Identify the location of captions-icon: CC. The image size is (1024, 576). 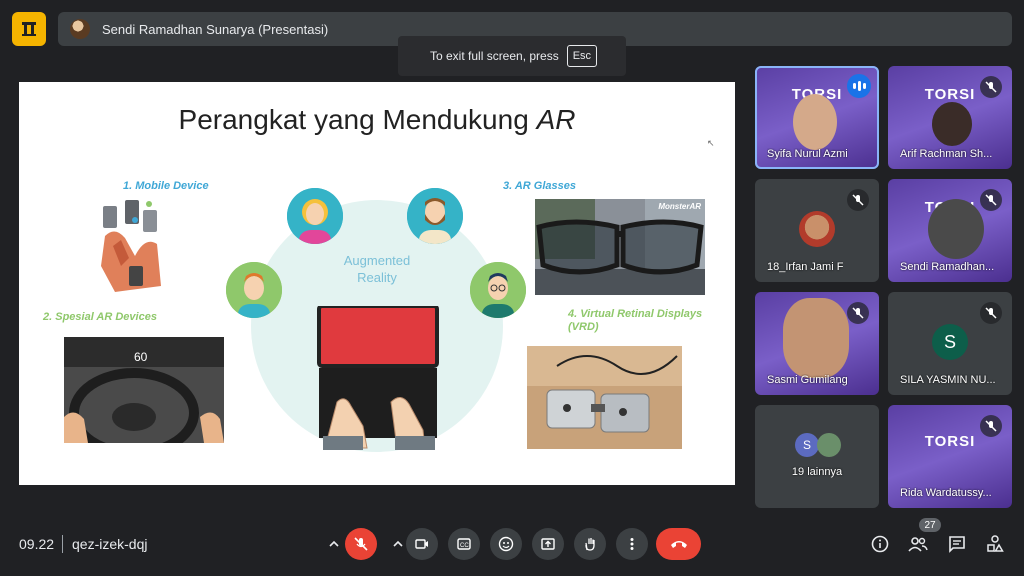
(464, 544).